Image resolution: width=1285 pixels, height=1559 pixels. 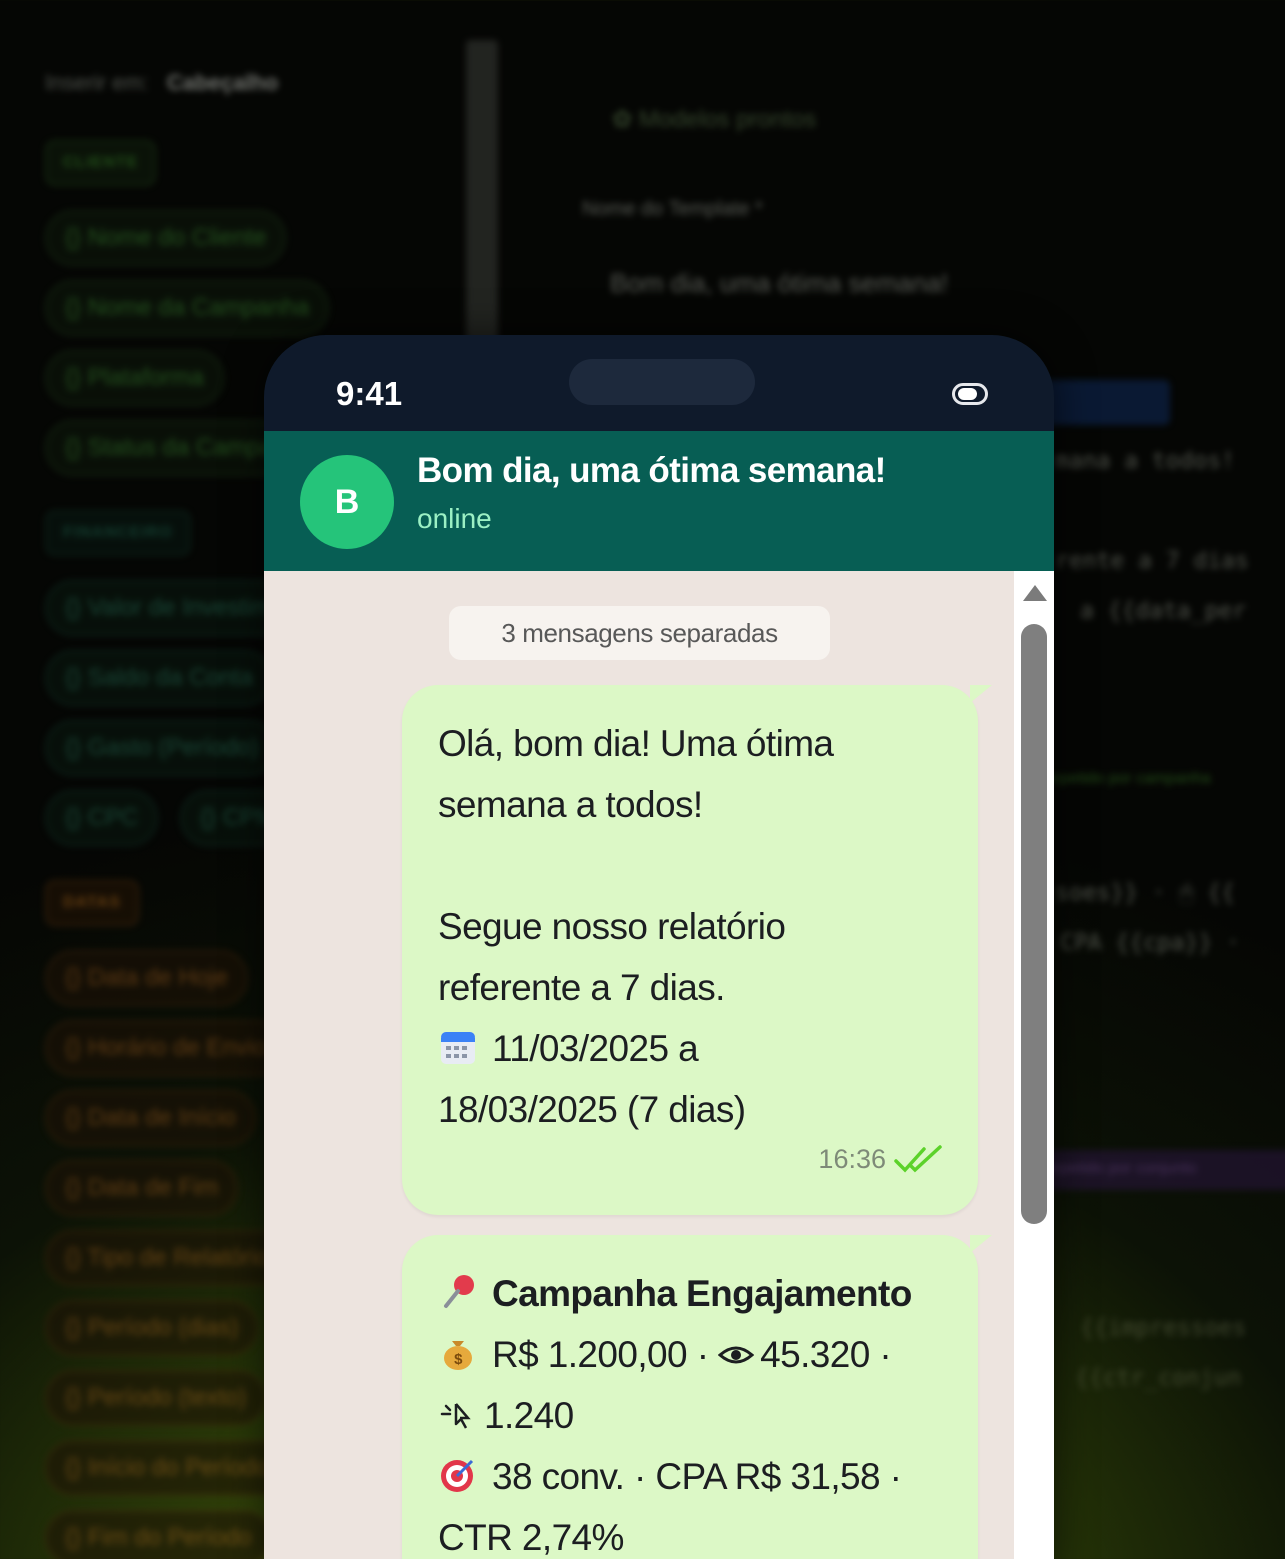 What do you see at coordinates (636, 743) in the screenshot?
I see `message-line: Olá, bom dia! Uma ótima` at bounding box center [636, 743].